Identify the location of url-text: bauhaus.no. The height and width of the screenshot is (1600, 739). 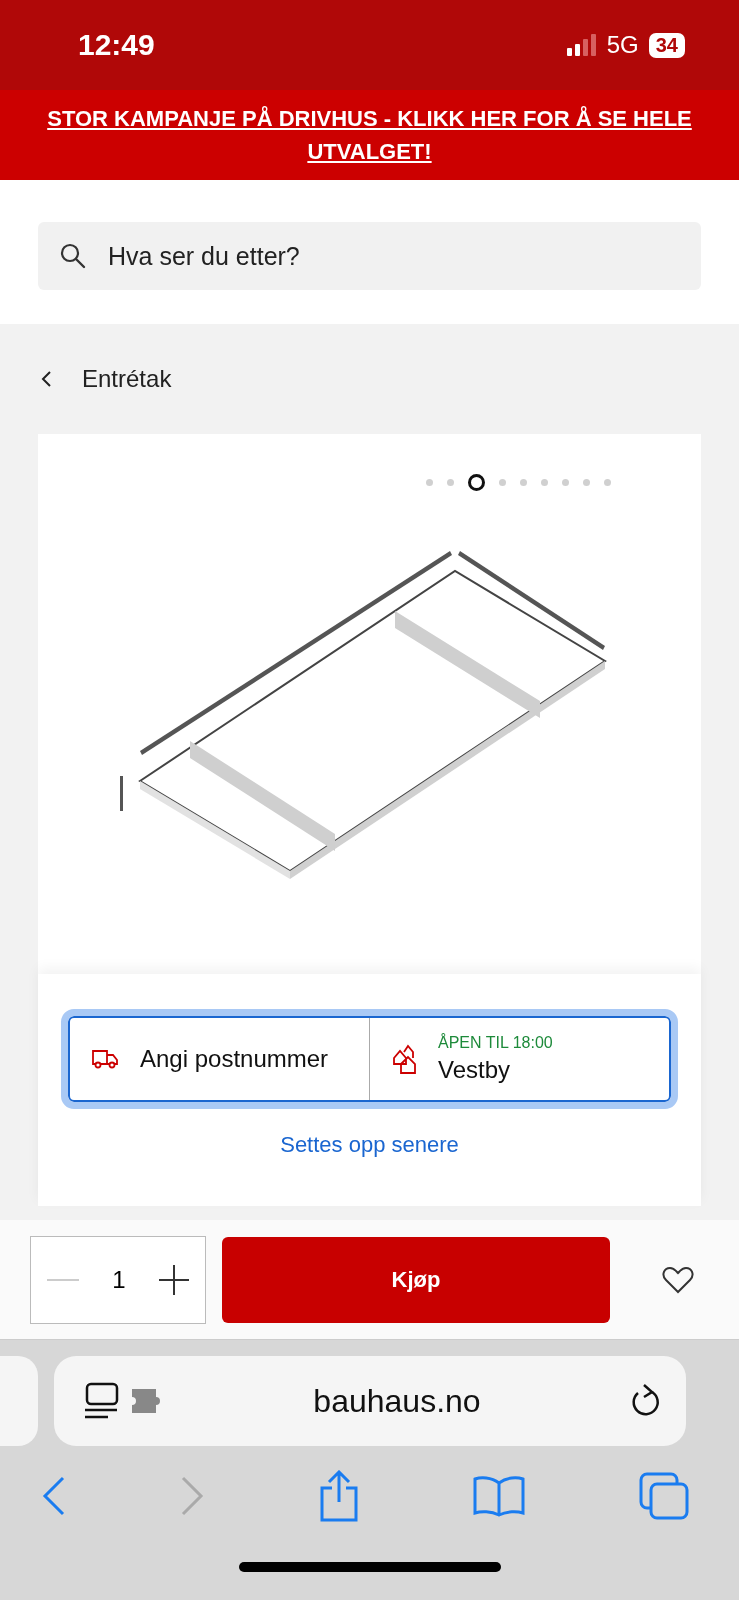
(397, 1401).